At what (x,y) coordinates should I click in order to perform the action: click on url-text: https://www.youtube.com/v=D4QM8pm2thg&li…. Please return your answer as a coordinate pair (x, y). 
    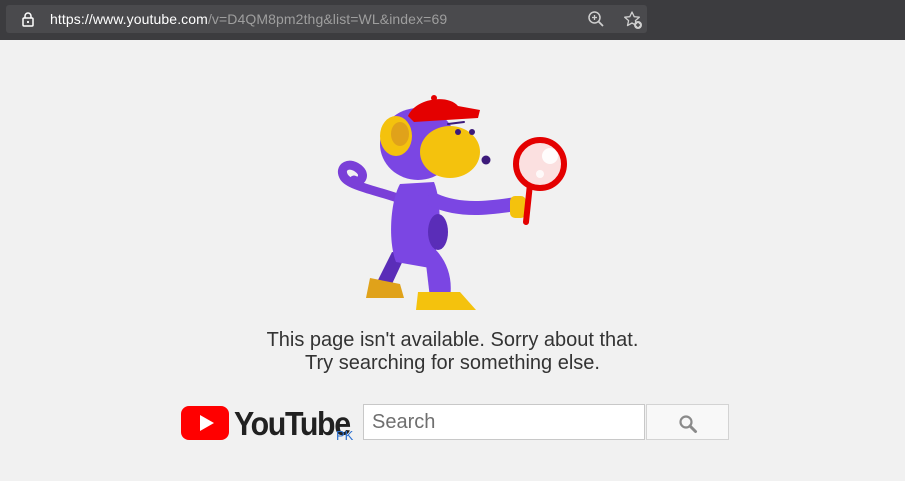
    Looking at the image, I should click on (248, 19).